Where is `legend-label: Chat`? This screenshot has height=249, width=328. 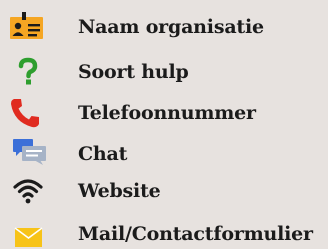 legend-label: Chat is located at coordinates (103, 154).